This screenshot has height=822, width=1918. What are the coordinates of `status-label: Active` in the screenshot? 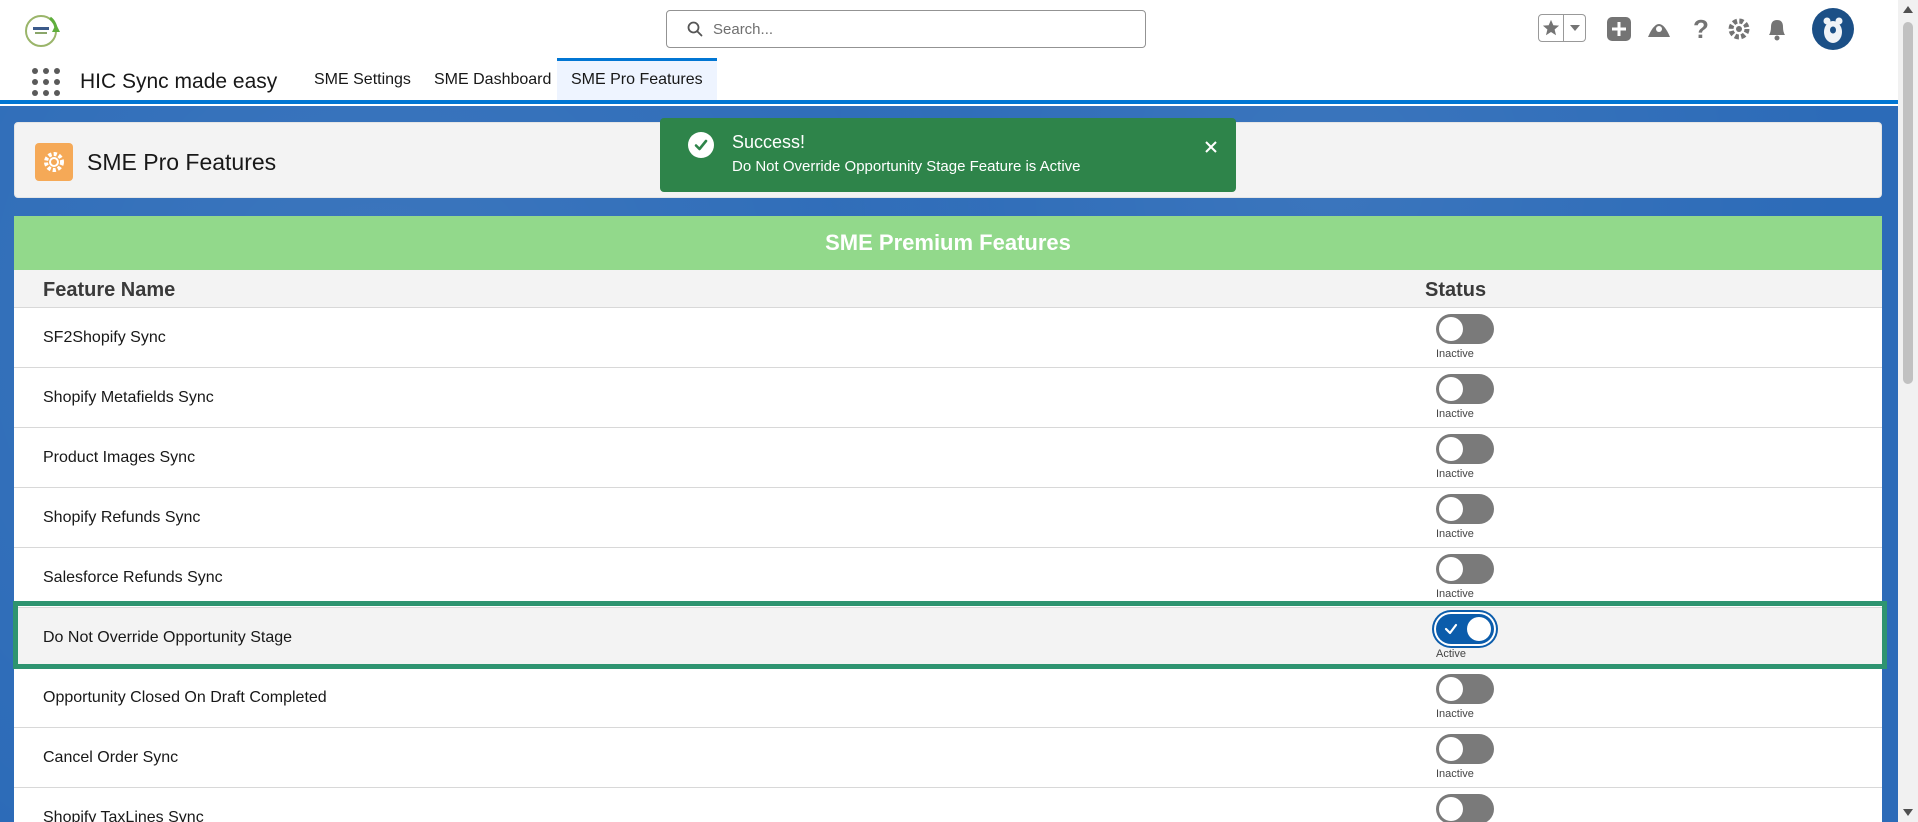 It's located at (1451, 654).